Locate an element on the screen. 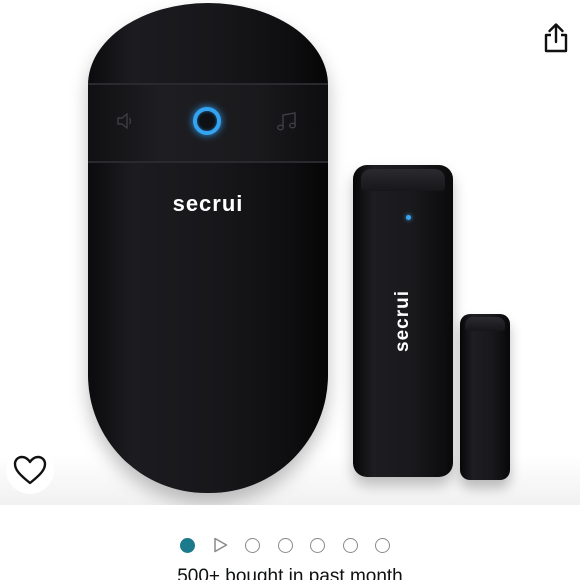 The height and width of the screenshot is (580, 580). volume-icon is located at coordinates (124, 121).